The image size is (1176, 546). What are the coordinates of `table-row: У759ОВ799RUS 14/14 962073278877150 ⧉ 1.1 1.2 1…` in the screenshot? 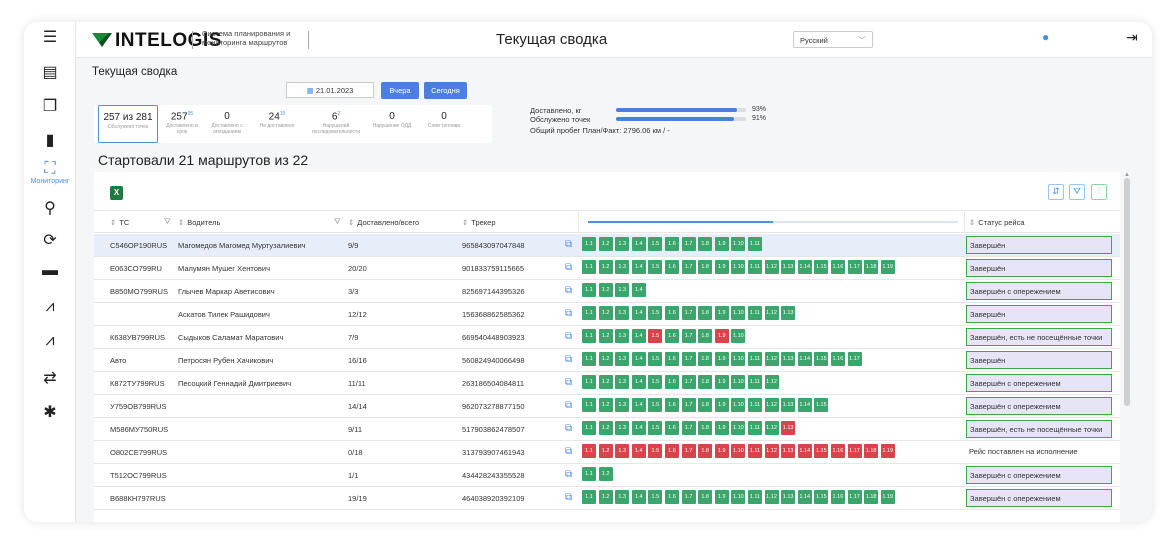 It's located at (607, 406).